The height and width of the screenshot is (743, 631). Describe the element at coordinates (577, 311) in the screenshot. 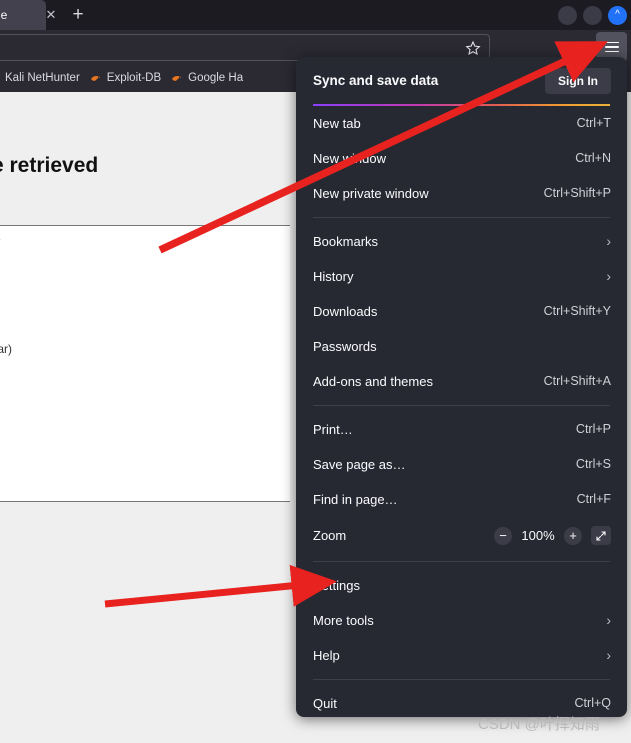

I see `menu-item-shortcut: Ctrl+Shift+Y` at that location.